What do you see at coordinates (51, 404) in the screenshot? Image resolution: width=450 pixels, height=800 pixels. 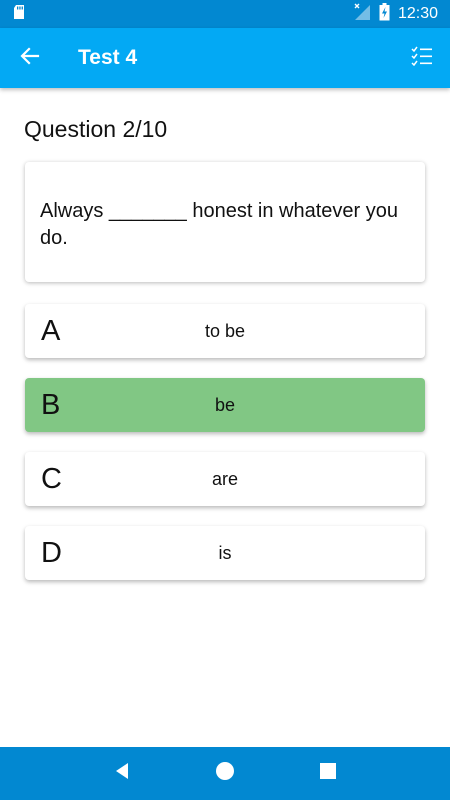 I see `option-letter: B` at bounding box center [51, 404].